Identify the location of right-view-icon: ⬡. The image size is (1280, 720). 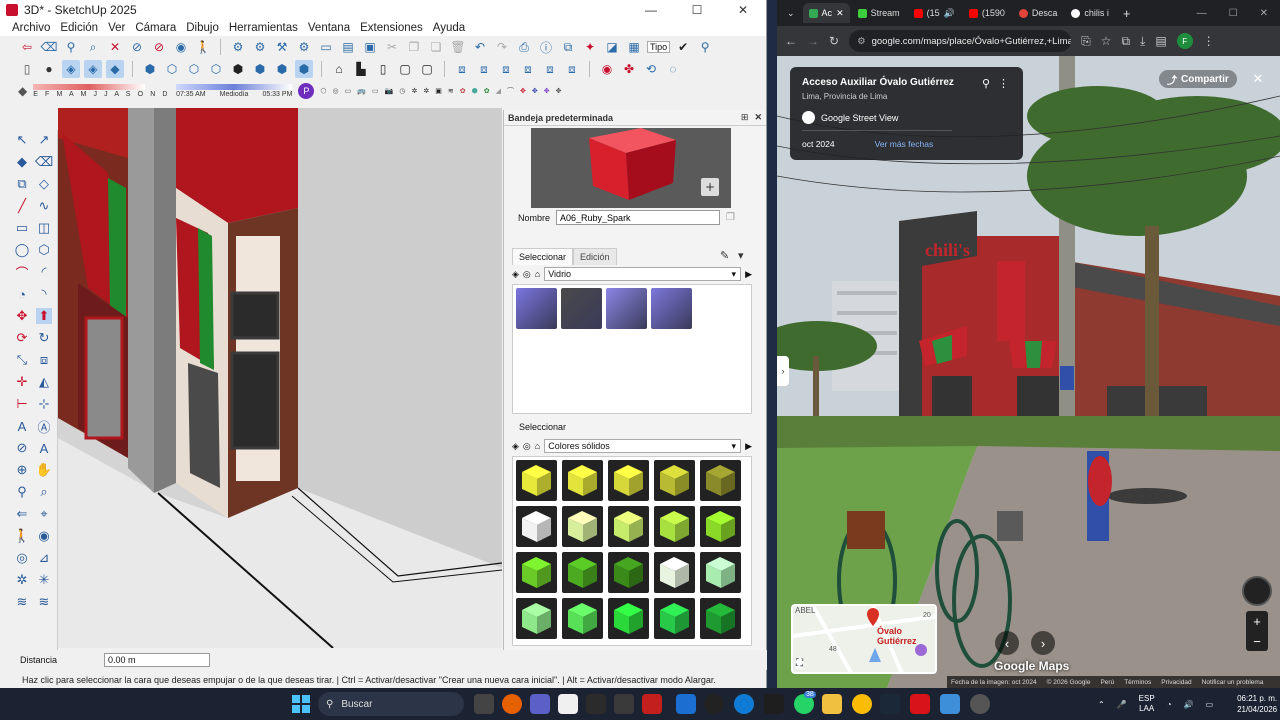
(216, 69).